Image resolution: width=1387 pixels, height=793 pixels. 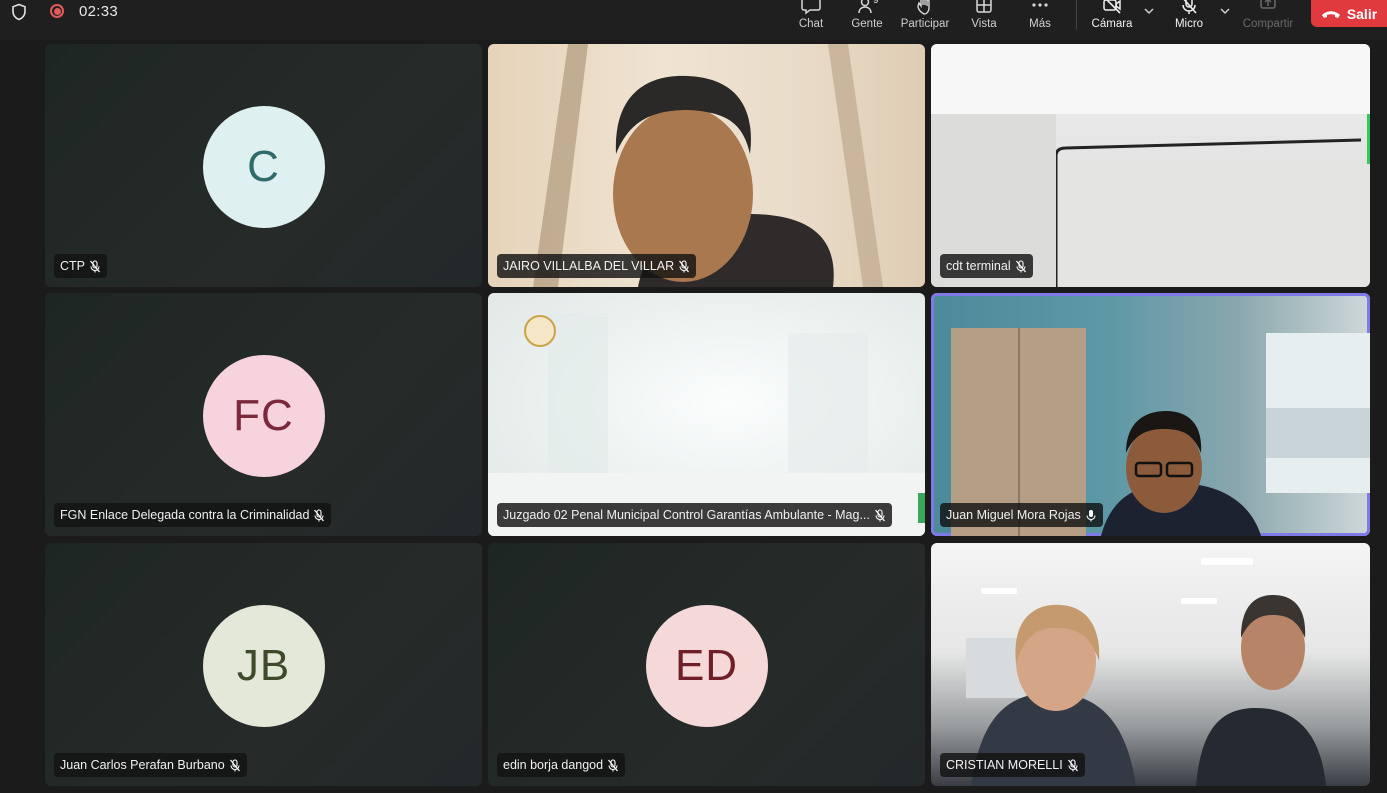 What do you see at coordinates (57, 11) in the screenshot?
I see `recording-indicator-icon` at bounding box center [57, 11].